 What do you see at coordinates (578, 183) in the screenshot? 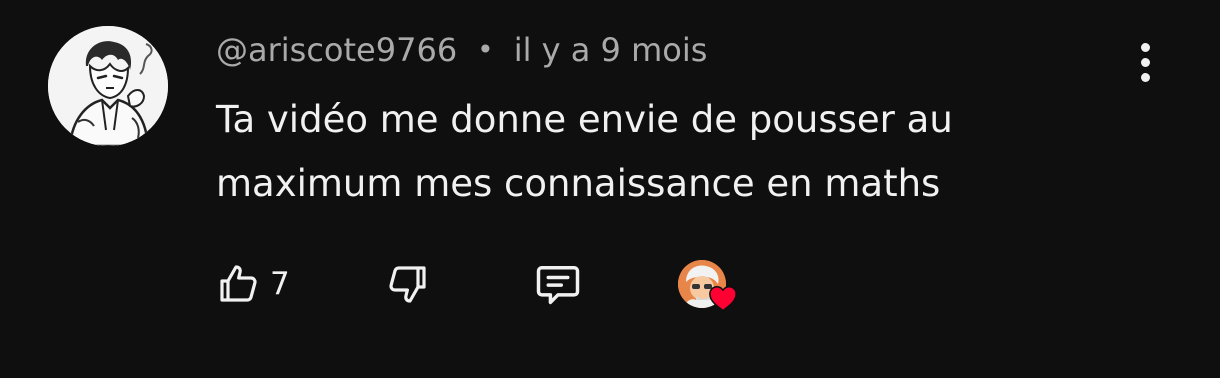
I see `comment-text-line-2: maximum mes connaissance en maths` at bounding box center [578, 183].